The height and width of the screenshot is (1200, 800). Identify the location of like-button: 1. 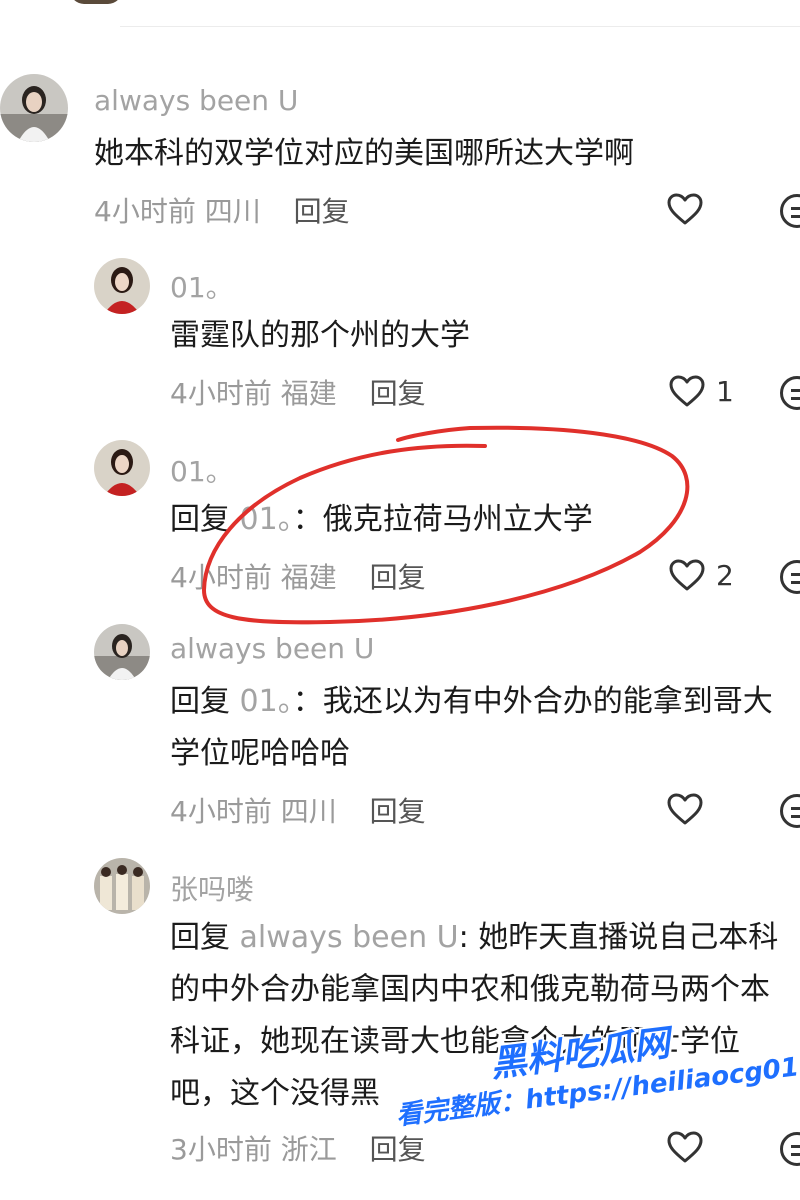
(701, 391).